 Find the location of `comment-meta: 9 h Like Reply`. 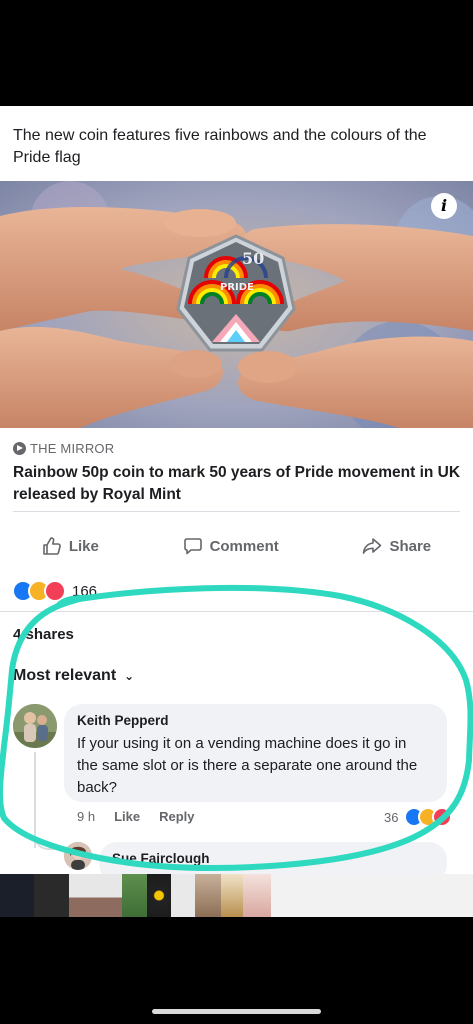

comment-meta: 9 h Like Reply is located at coordinates (136, 816).